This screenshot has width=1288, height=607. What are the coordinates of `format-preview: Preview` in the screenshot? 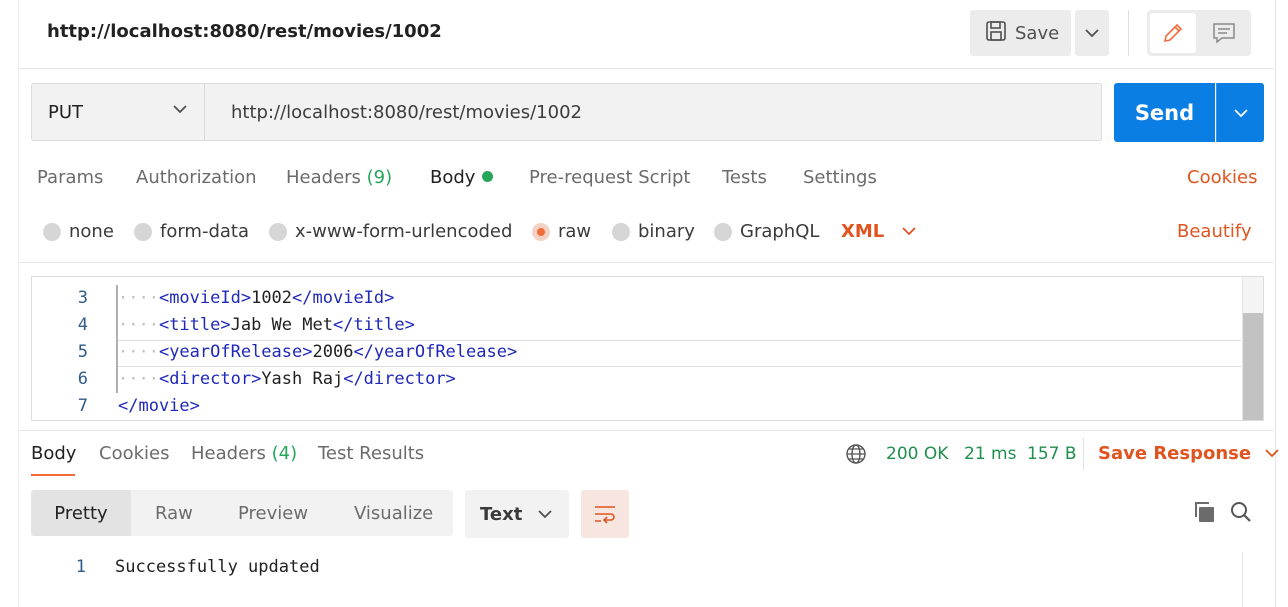 It's located at (273, 513).